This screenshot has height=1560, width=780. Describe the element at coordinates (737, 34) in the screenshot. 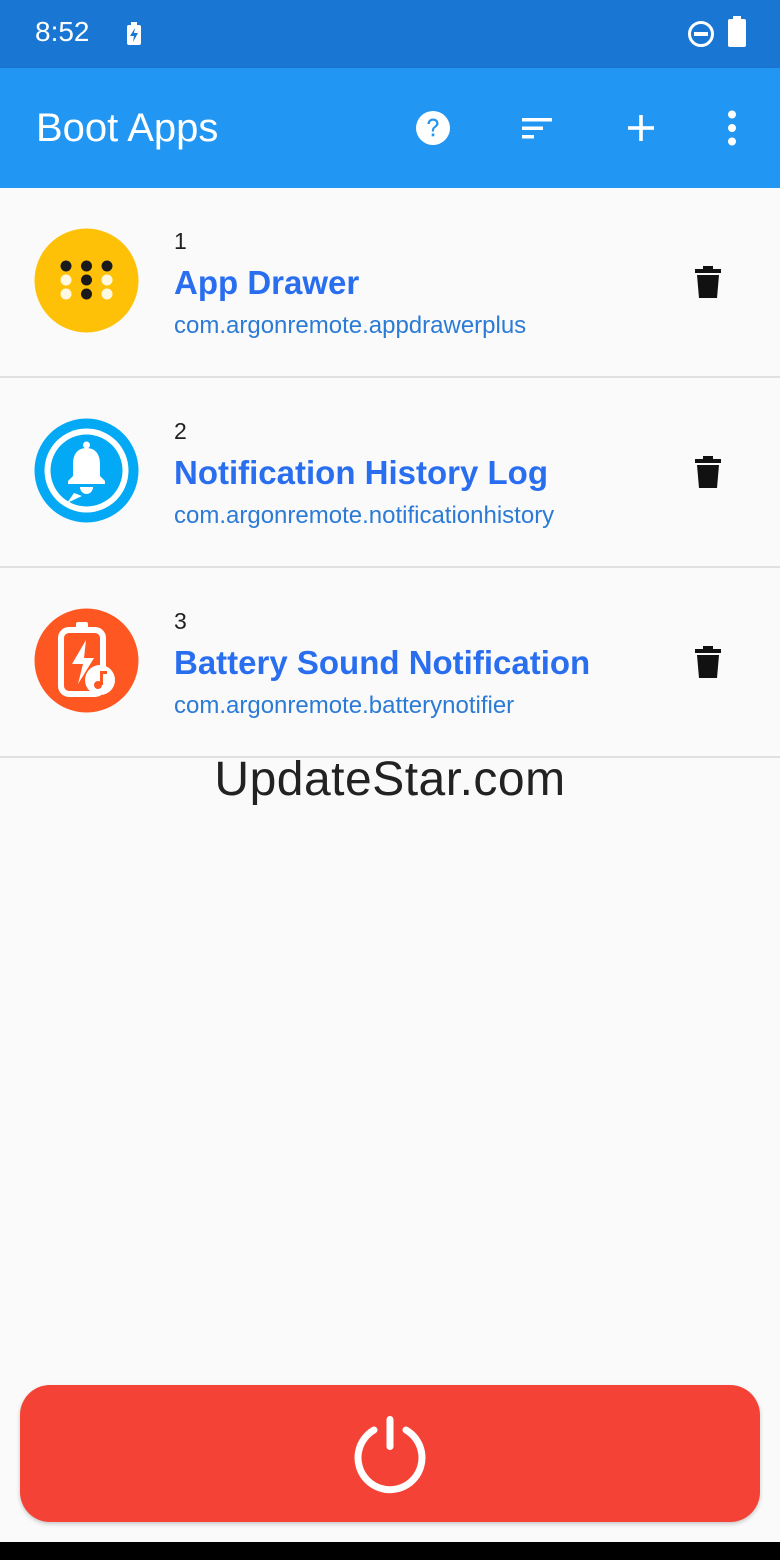

I see `battery-icon` at that location.